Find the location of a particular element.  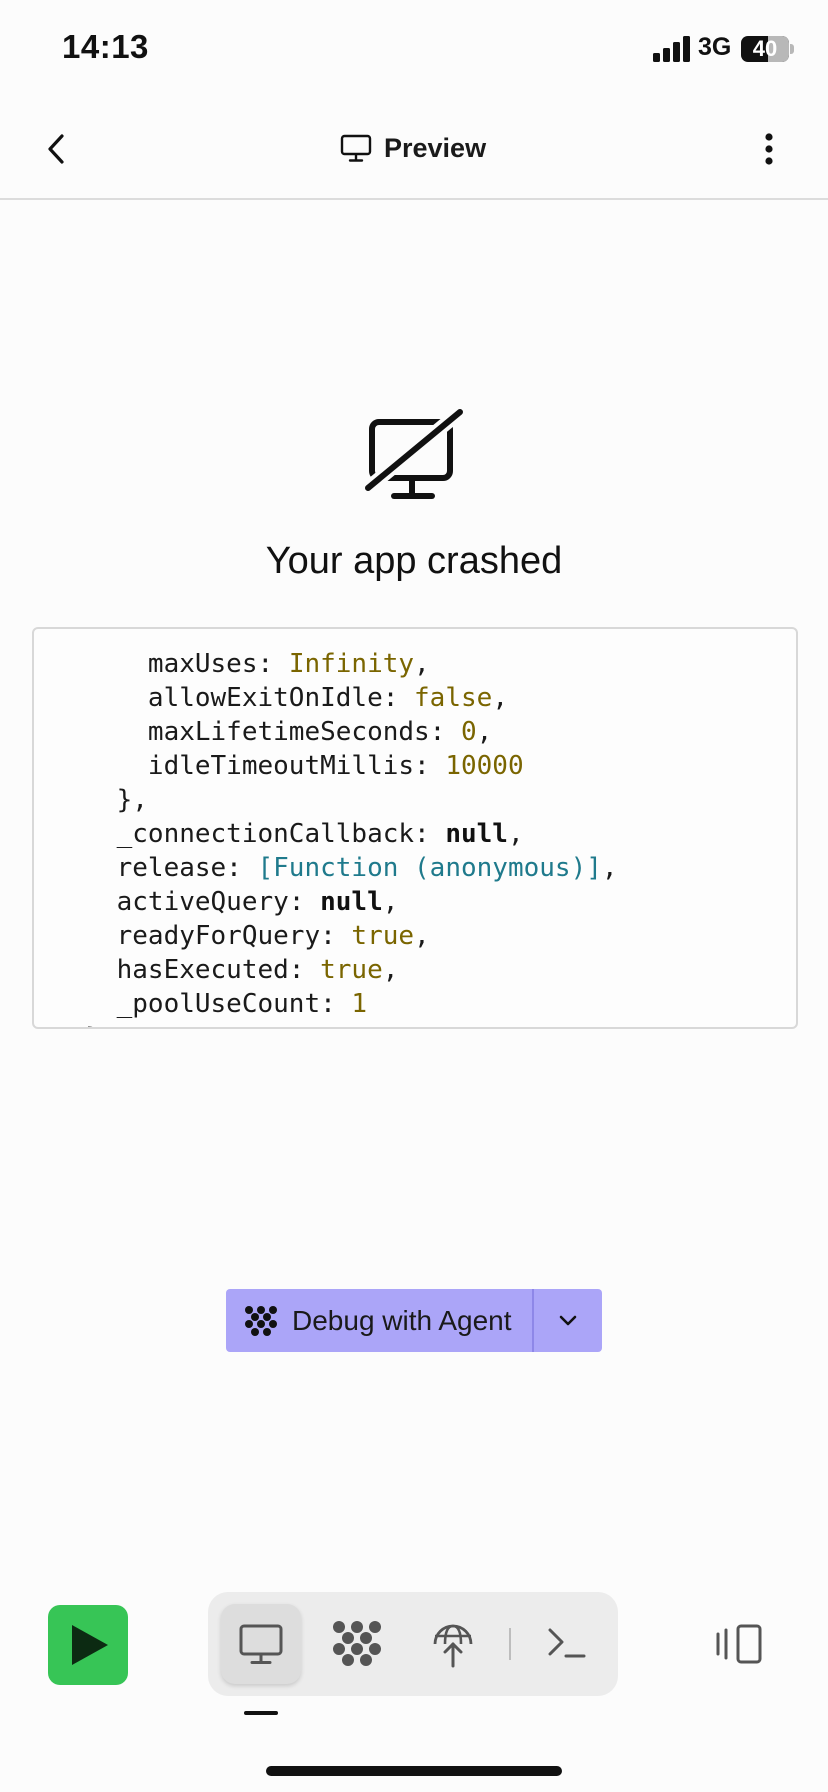

log-line: }, is located at coordinates (101, 800).